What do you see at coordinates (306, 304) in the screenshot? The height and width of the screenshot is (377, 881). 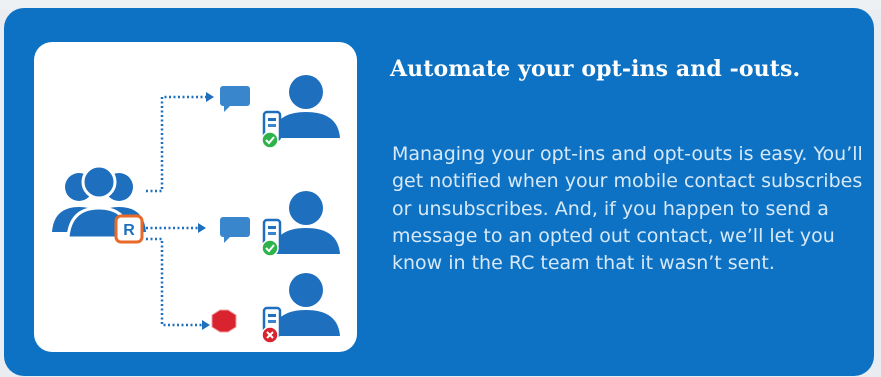 I see `contact-person-bottom-icon` at bounding box center [306, 304].